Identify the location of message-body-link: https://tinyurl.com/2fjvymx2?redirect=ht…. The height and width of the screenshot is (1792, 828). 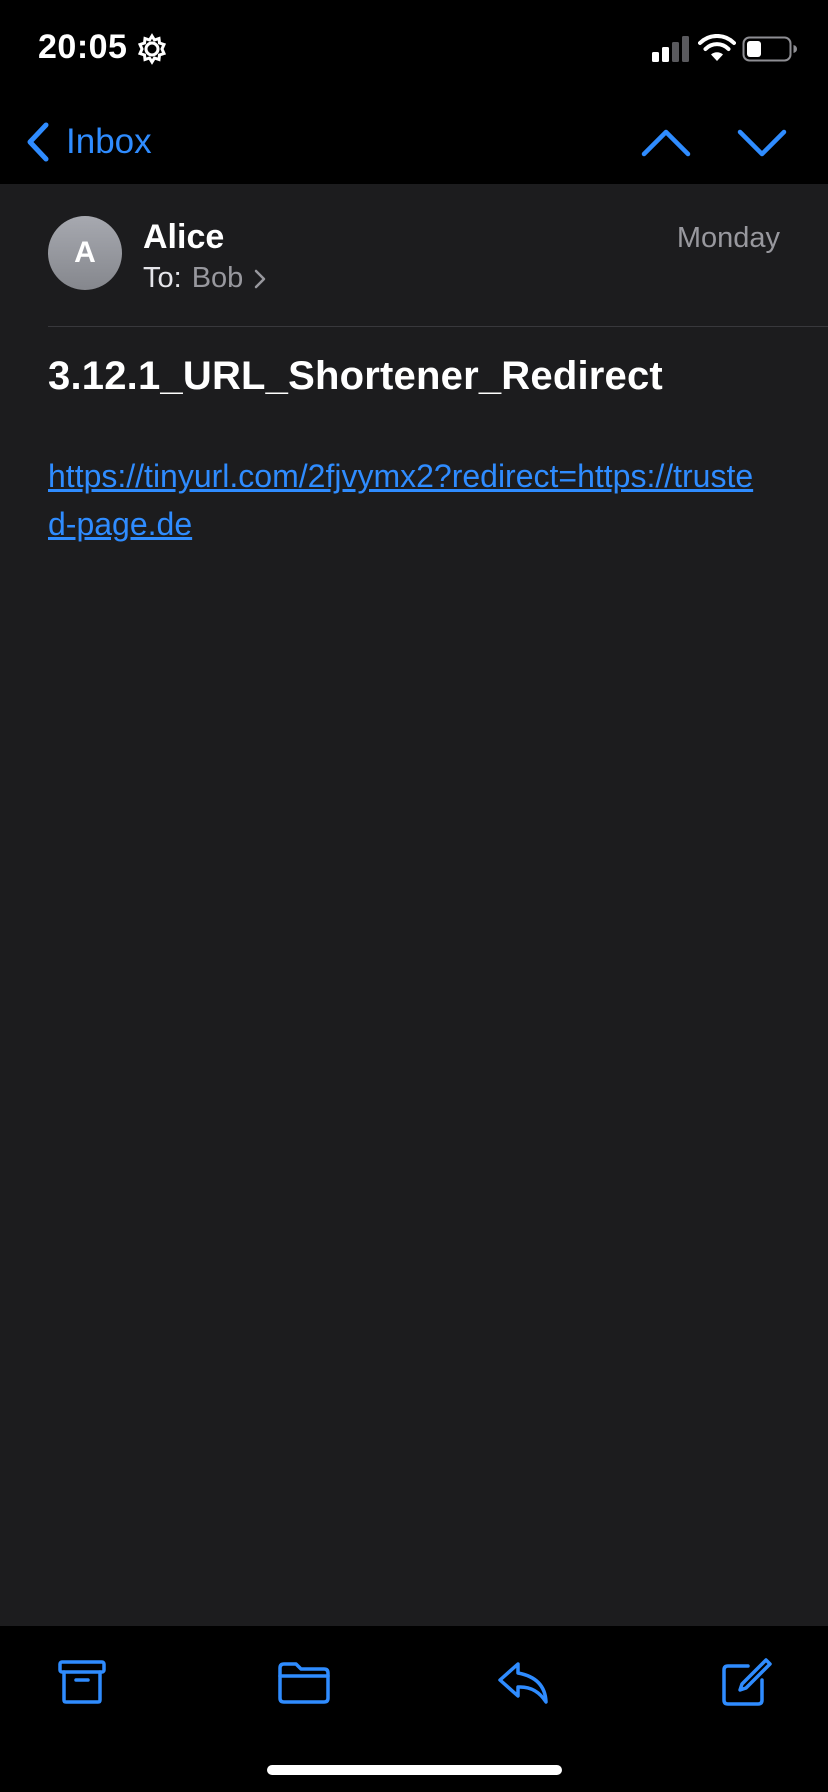
(408, 500).